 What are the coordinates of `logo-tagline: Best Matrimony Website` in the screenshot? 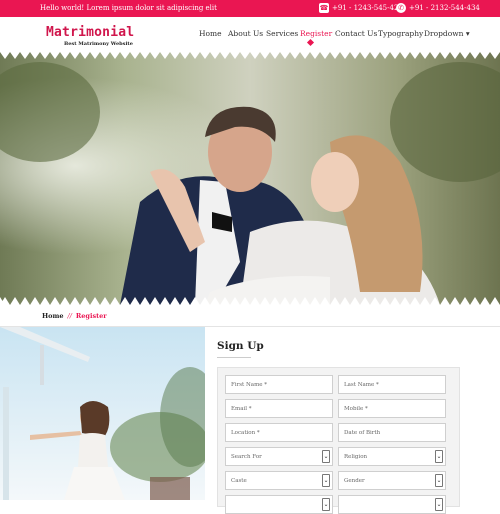 It's located at (98, 44).